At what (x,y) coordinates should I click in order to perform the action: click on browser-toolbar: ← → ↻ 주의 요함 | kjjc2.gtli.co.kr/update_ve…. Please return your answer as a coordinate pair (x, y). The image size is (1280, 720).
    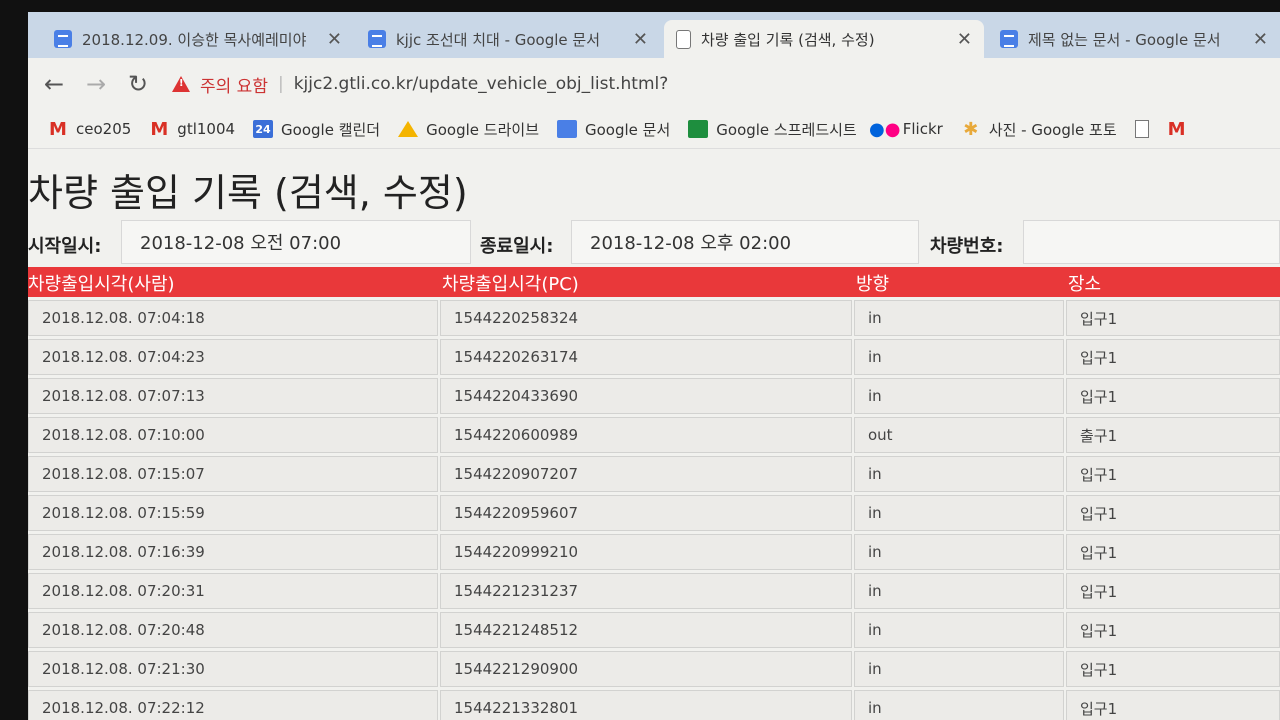
    Looking at the image, I should click on (654, 84).